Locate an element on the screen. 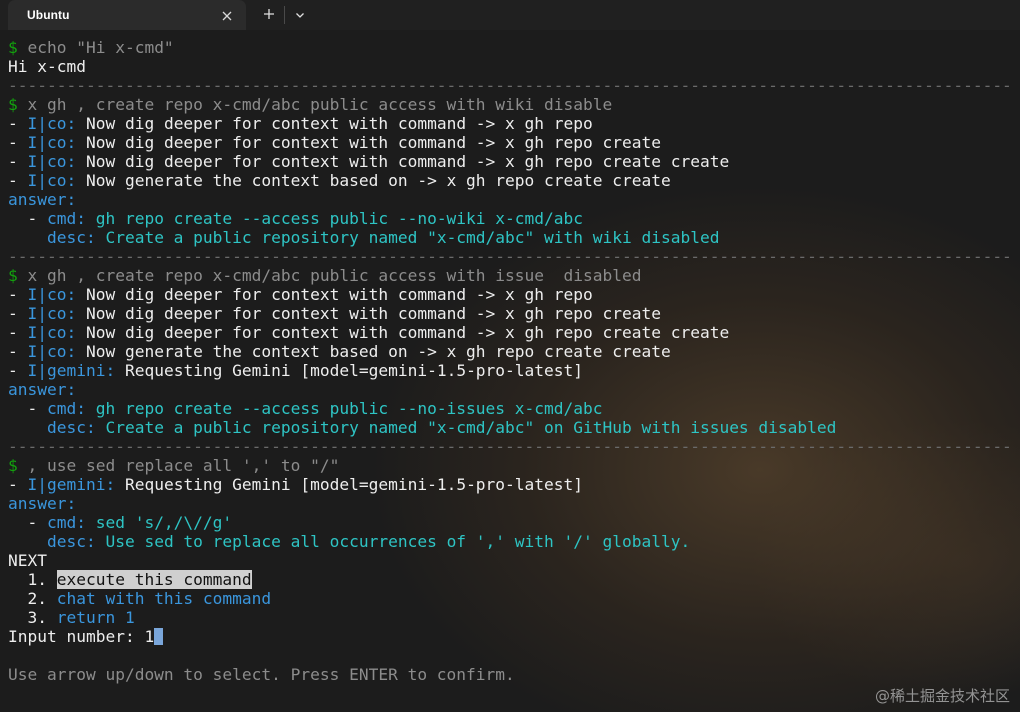  menu-number: 1. is located at coordinates (32, 579).